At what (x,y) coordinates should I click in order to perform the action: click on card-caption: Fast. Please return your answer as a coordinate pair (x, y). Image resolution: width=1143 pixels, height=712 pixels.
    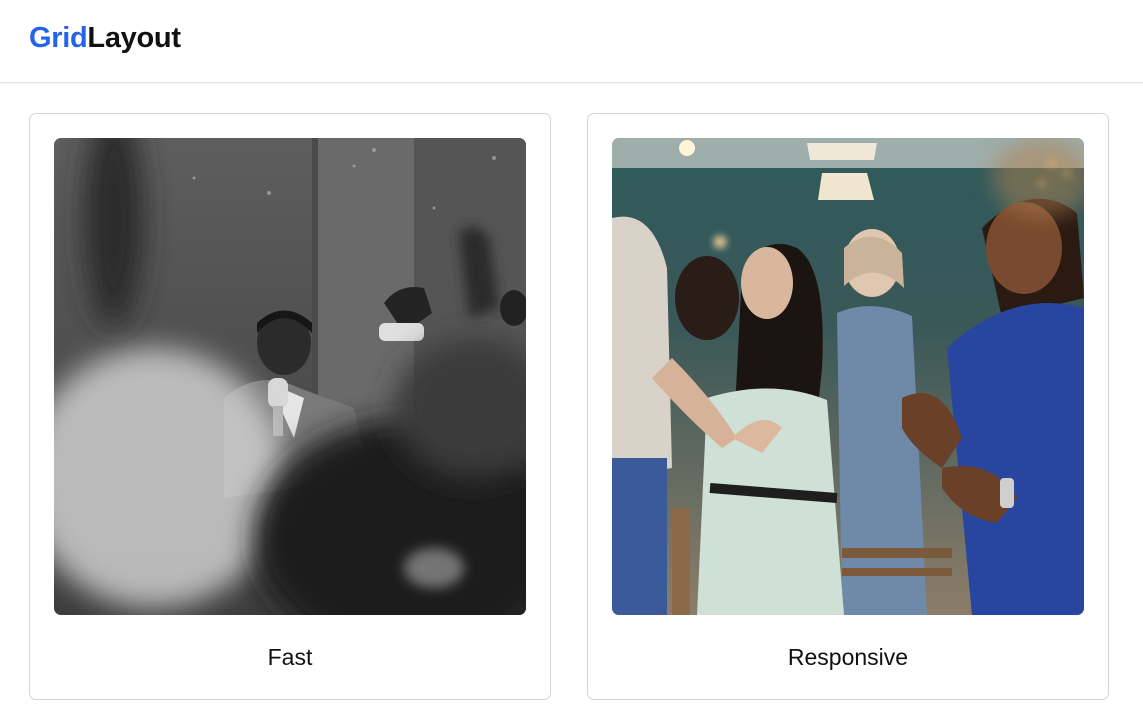
    Looking at the image, I should click on (290, 657).